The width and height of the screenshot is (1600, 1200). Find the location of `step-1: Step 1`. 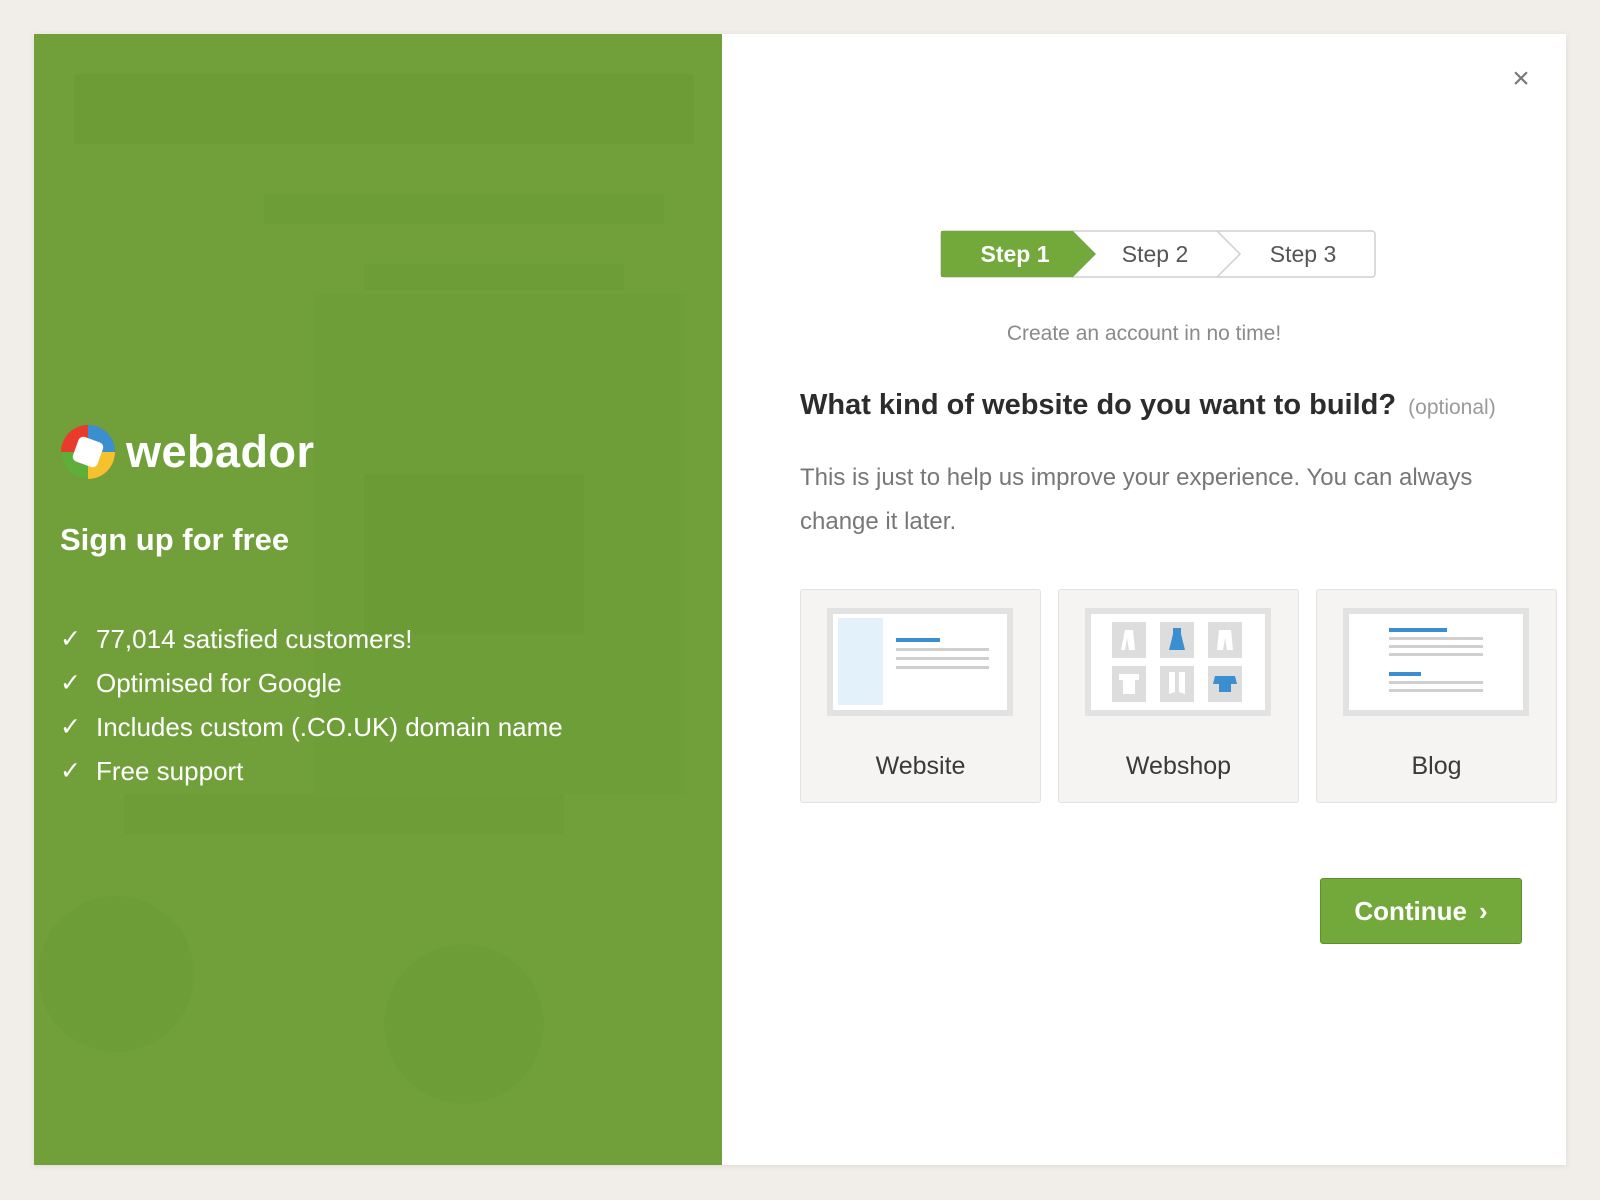

step-1: Step 1 is located at coordinates (1015, 253).